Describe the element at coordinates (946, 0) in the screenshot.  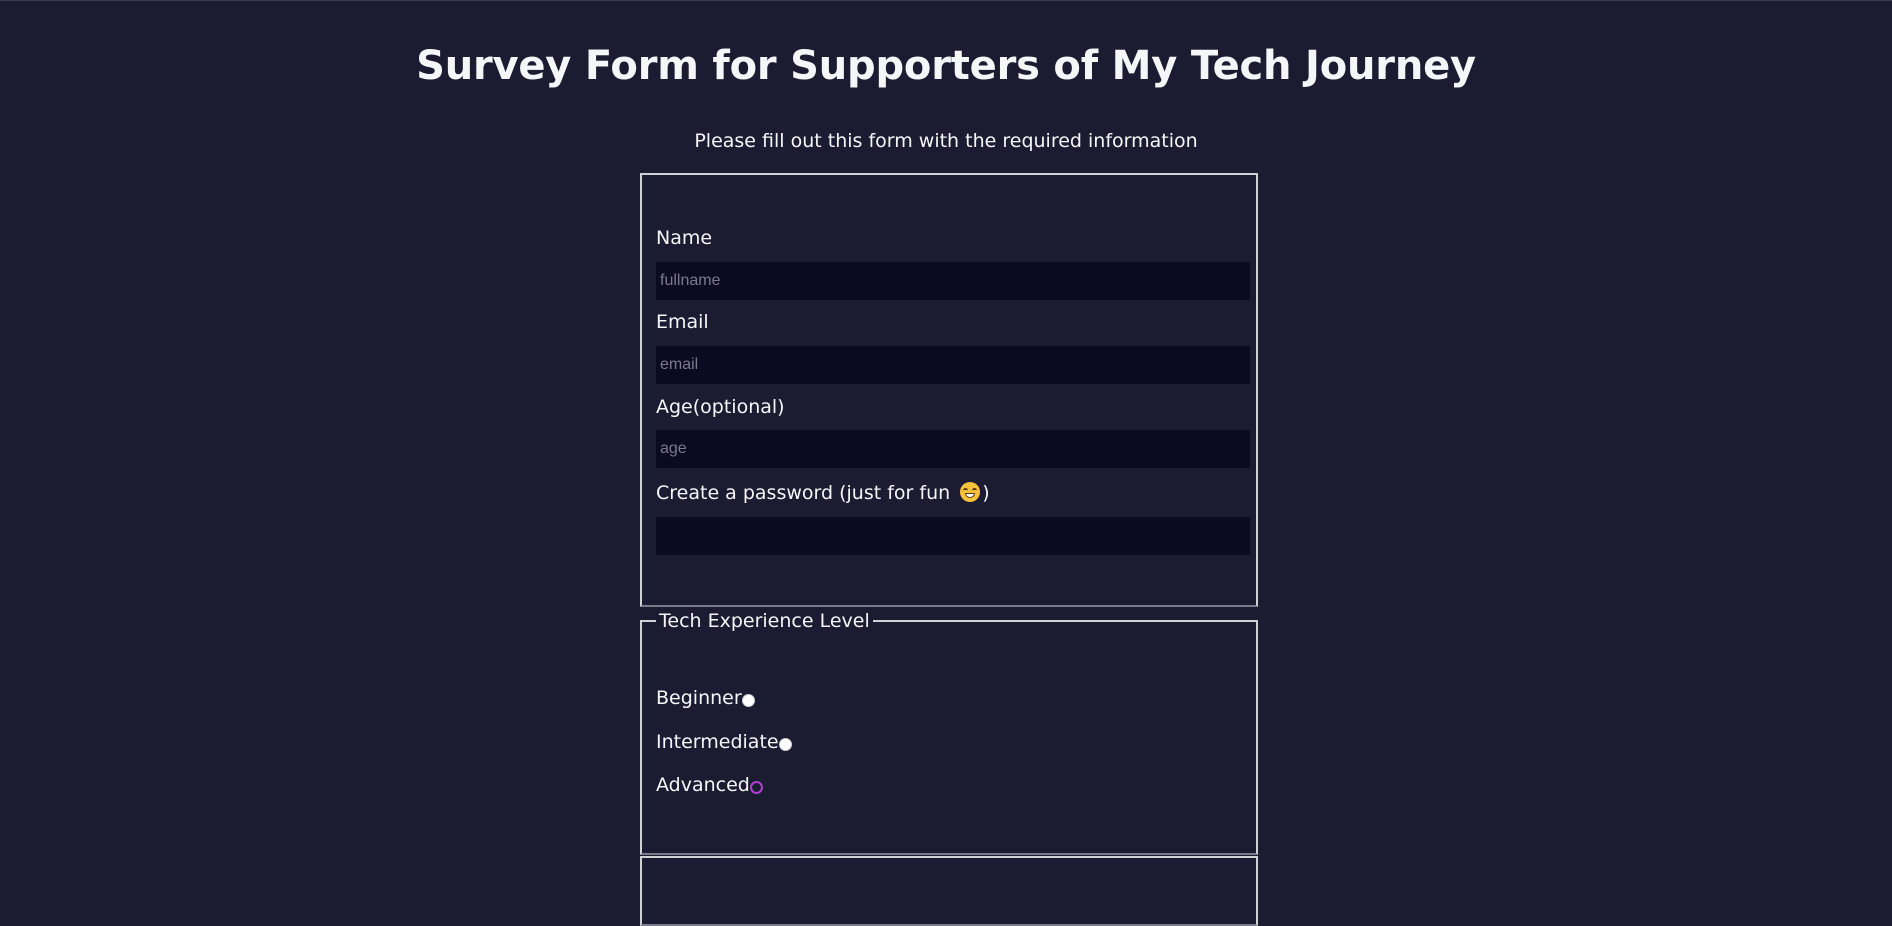
I see `top-divider` at that location.